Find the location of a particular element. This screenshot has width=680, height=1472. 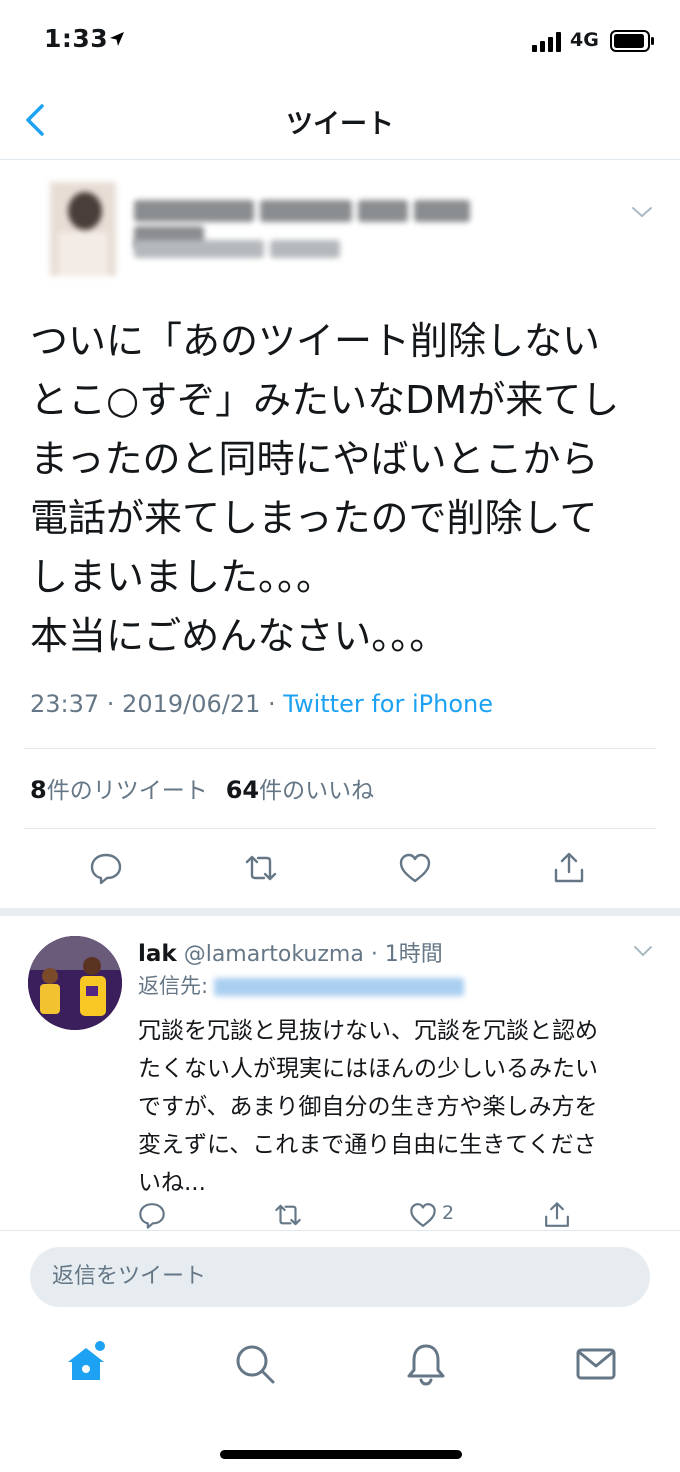

reply-composer: 返信をツイート is located at coordinates (340, 1276).